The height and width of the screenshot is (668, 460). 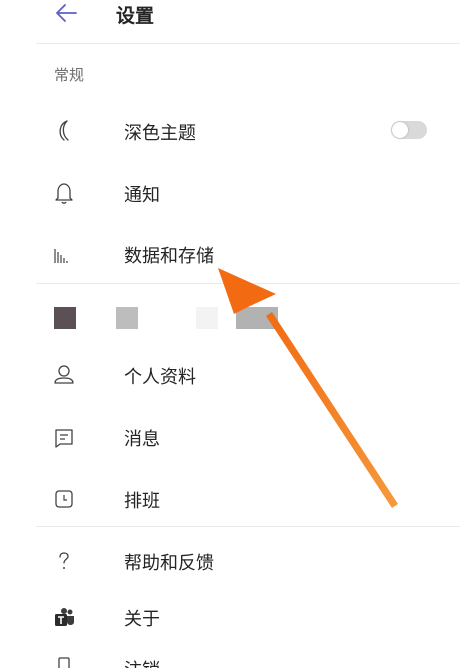 What do you see at coordinates (64, 617) in the screenshot?
I see `teams-icon` at bounding box center [64, 617].